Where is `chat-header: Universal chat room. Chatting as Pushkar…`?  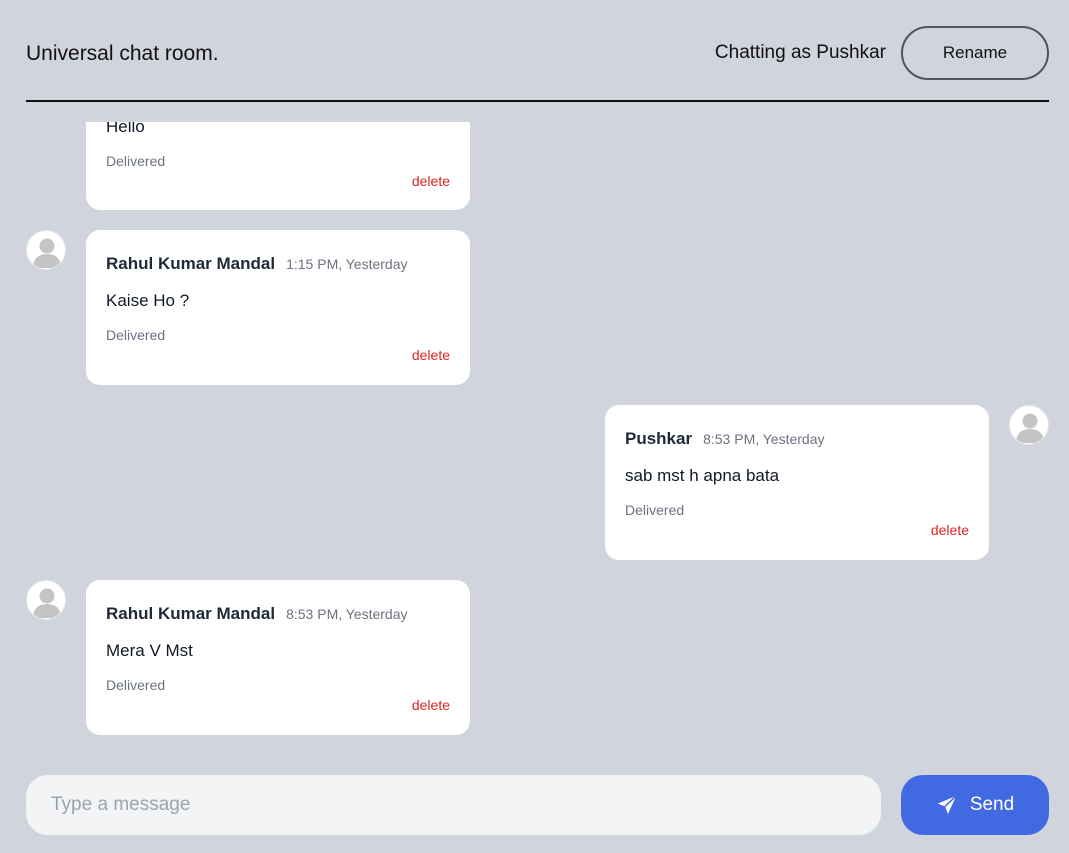
chat-header: Universal chat room. Chatting as Pushkar… is located at coordinates (537, 64).